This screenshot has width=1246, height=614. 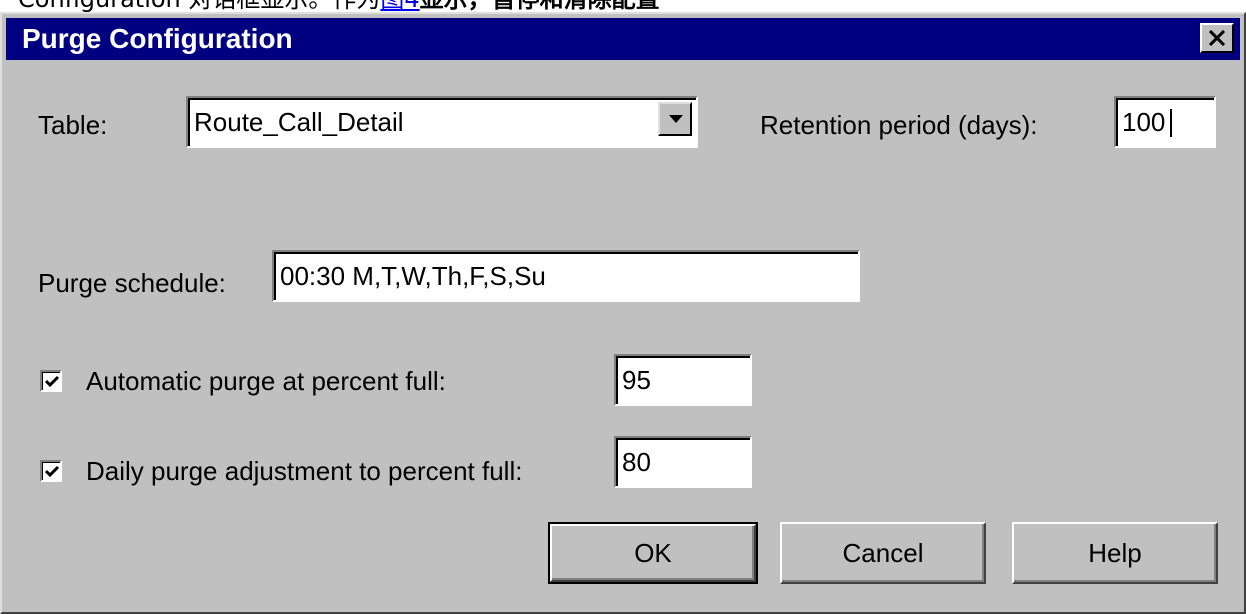 I want to click on table-dropdown-button, so click(x=675, y=119).